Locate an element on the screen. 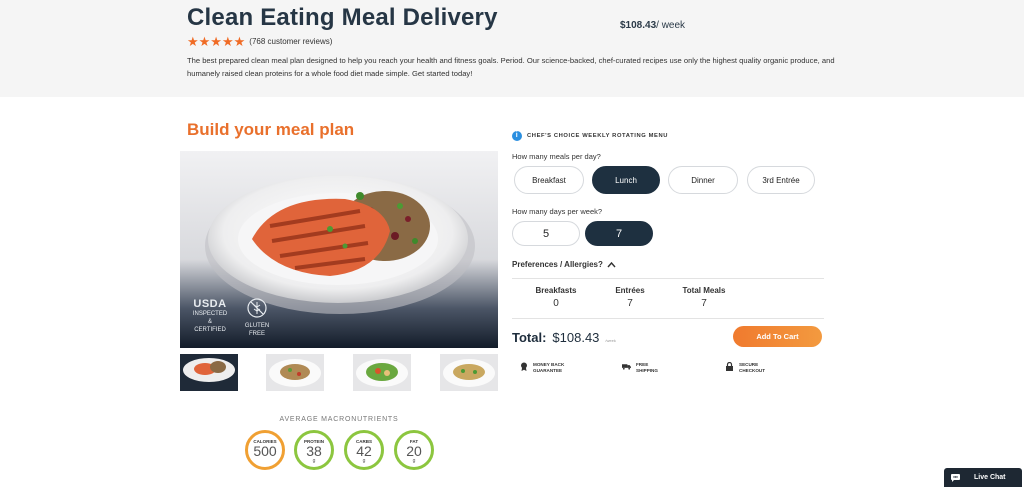 This screenshot has height=487, width=1024. thumbnail-strip is located at coordinates (339, 372).